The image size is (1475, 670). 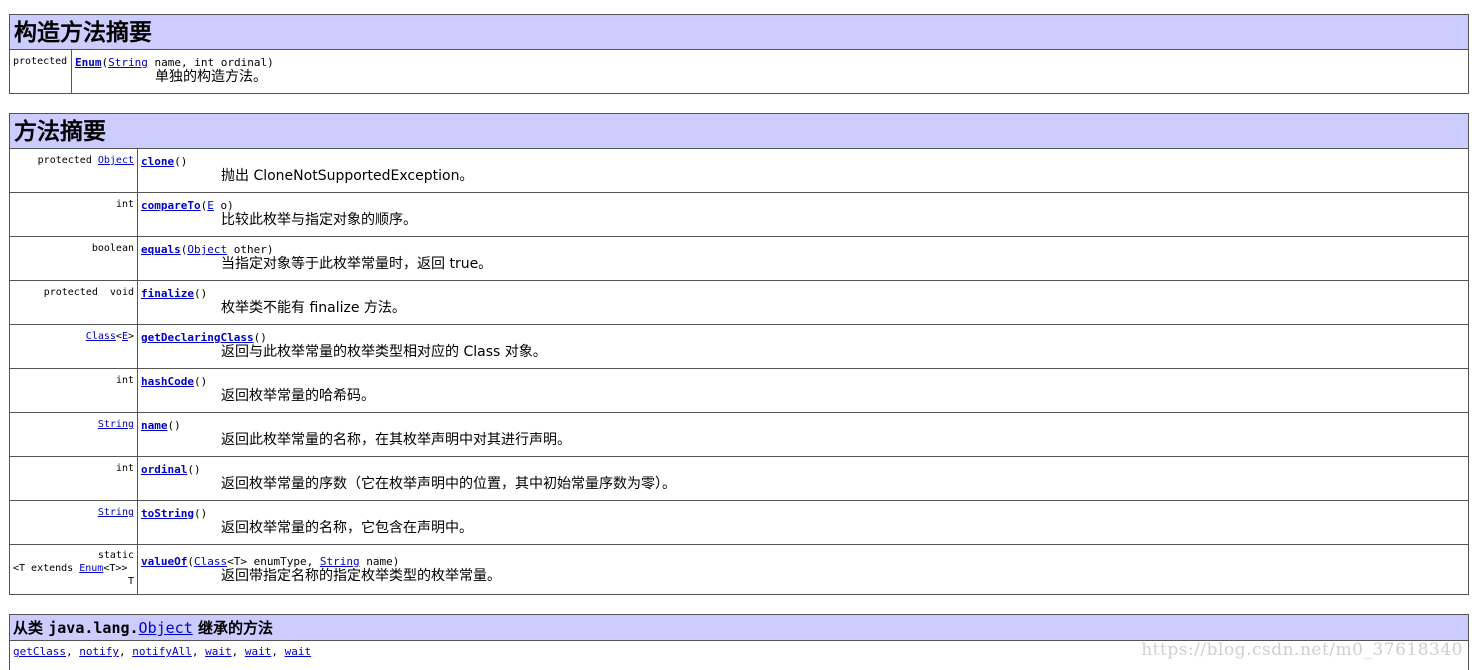 I want to click on method-detail: name() 返回此枚举常量的名称，在其枚举声明中对其进行声明。, so click(x=803, y=434).